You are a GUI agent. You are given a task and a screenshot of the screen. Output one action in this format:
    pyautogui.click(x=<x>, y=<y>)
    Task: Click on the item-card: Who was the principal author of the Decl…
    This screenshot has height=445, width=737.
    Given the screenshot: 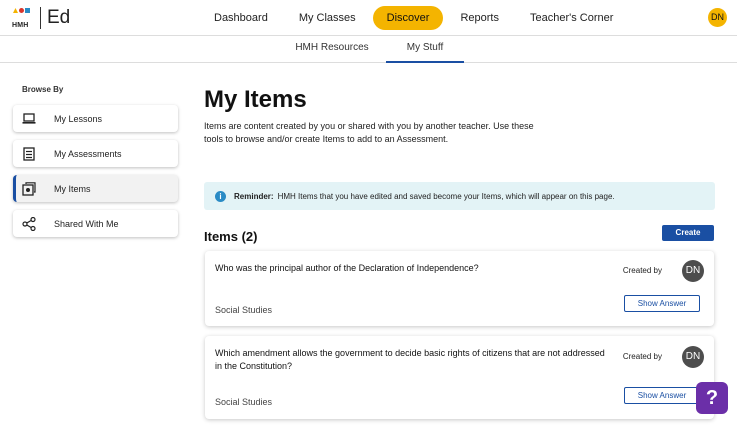 What is the action you would take?
    pyautogui.click(x=459, y=288)
    